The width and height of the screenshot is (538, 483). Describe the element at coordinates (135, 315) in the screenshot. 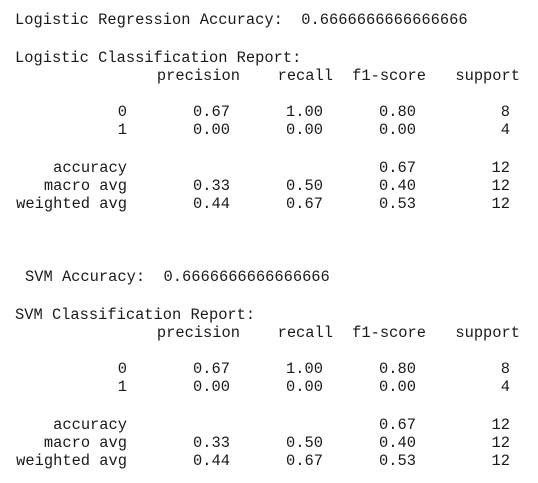

I see `svm-report-title: SVM Classification Report:` at that location.